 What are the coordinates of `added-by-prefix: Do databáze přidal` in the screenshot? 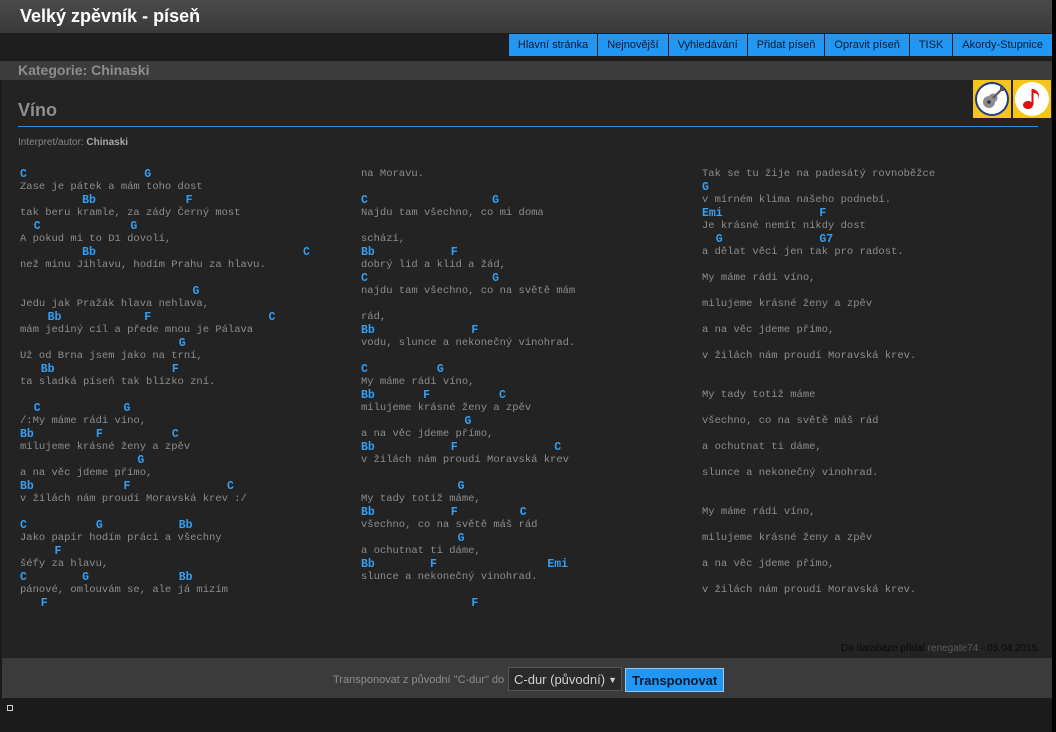 It's located at (882, 648).